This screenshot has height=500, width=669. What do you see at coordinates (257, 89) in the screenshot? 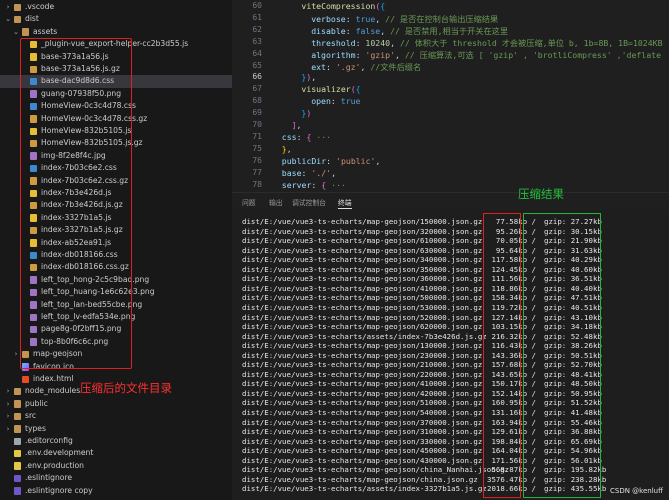
I see `line-number: 67` at bounding box center [257, 89].